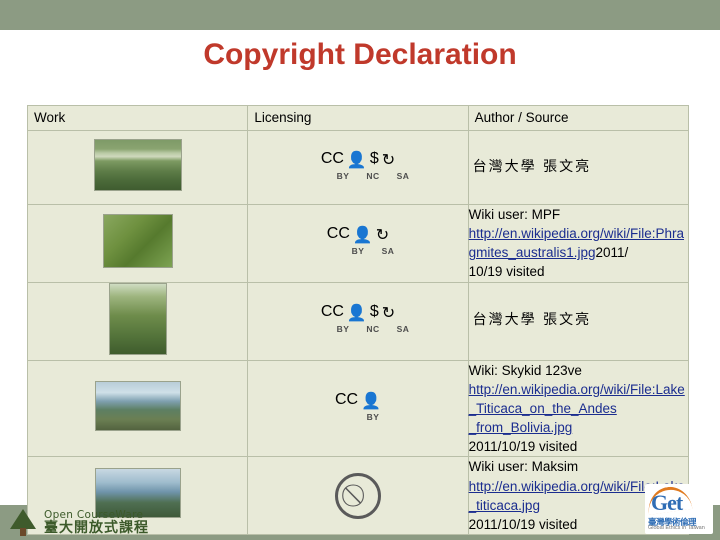 This screenshot has width=720, height=540. What do you see at coordinates (360, 15) in the screenshot?
I see `top-band` at bounding box center [360, 15].